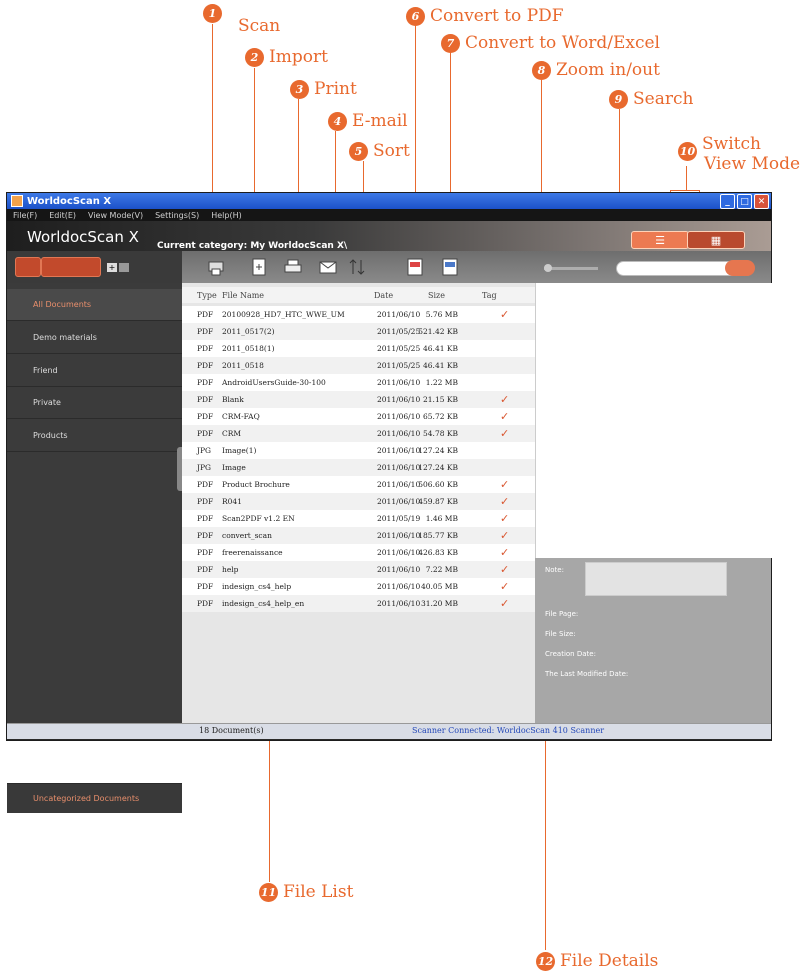 Image resolution: width=804 pixels, height=980 pixels. What do you see at coordinates (358, 569) in the screenshot?
I see `table-row: PDF help 2011/06/10 7.22 MB ✓` at bounding box center [358, 569].